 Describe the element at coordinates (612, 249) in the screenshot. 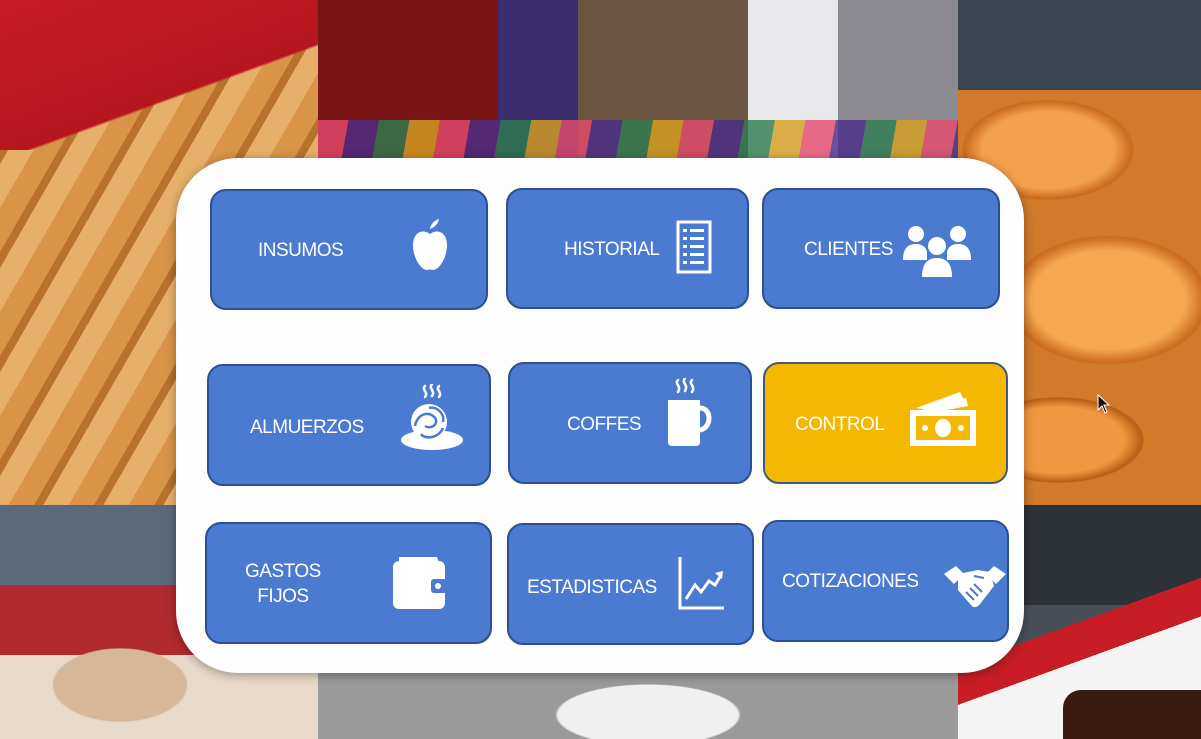

I see `historial-label: HISTORIAL` at that location.